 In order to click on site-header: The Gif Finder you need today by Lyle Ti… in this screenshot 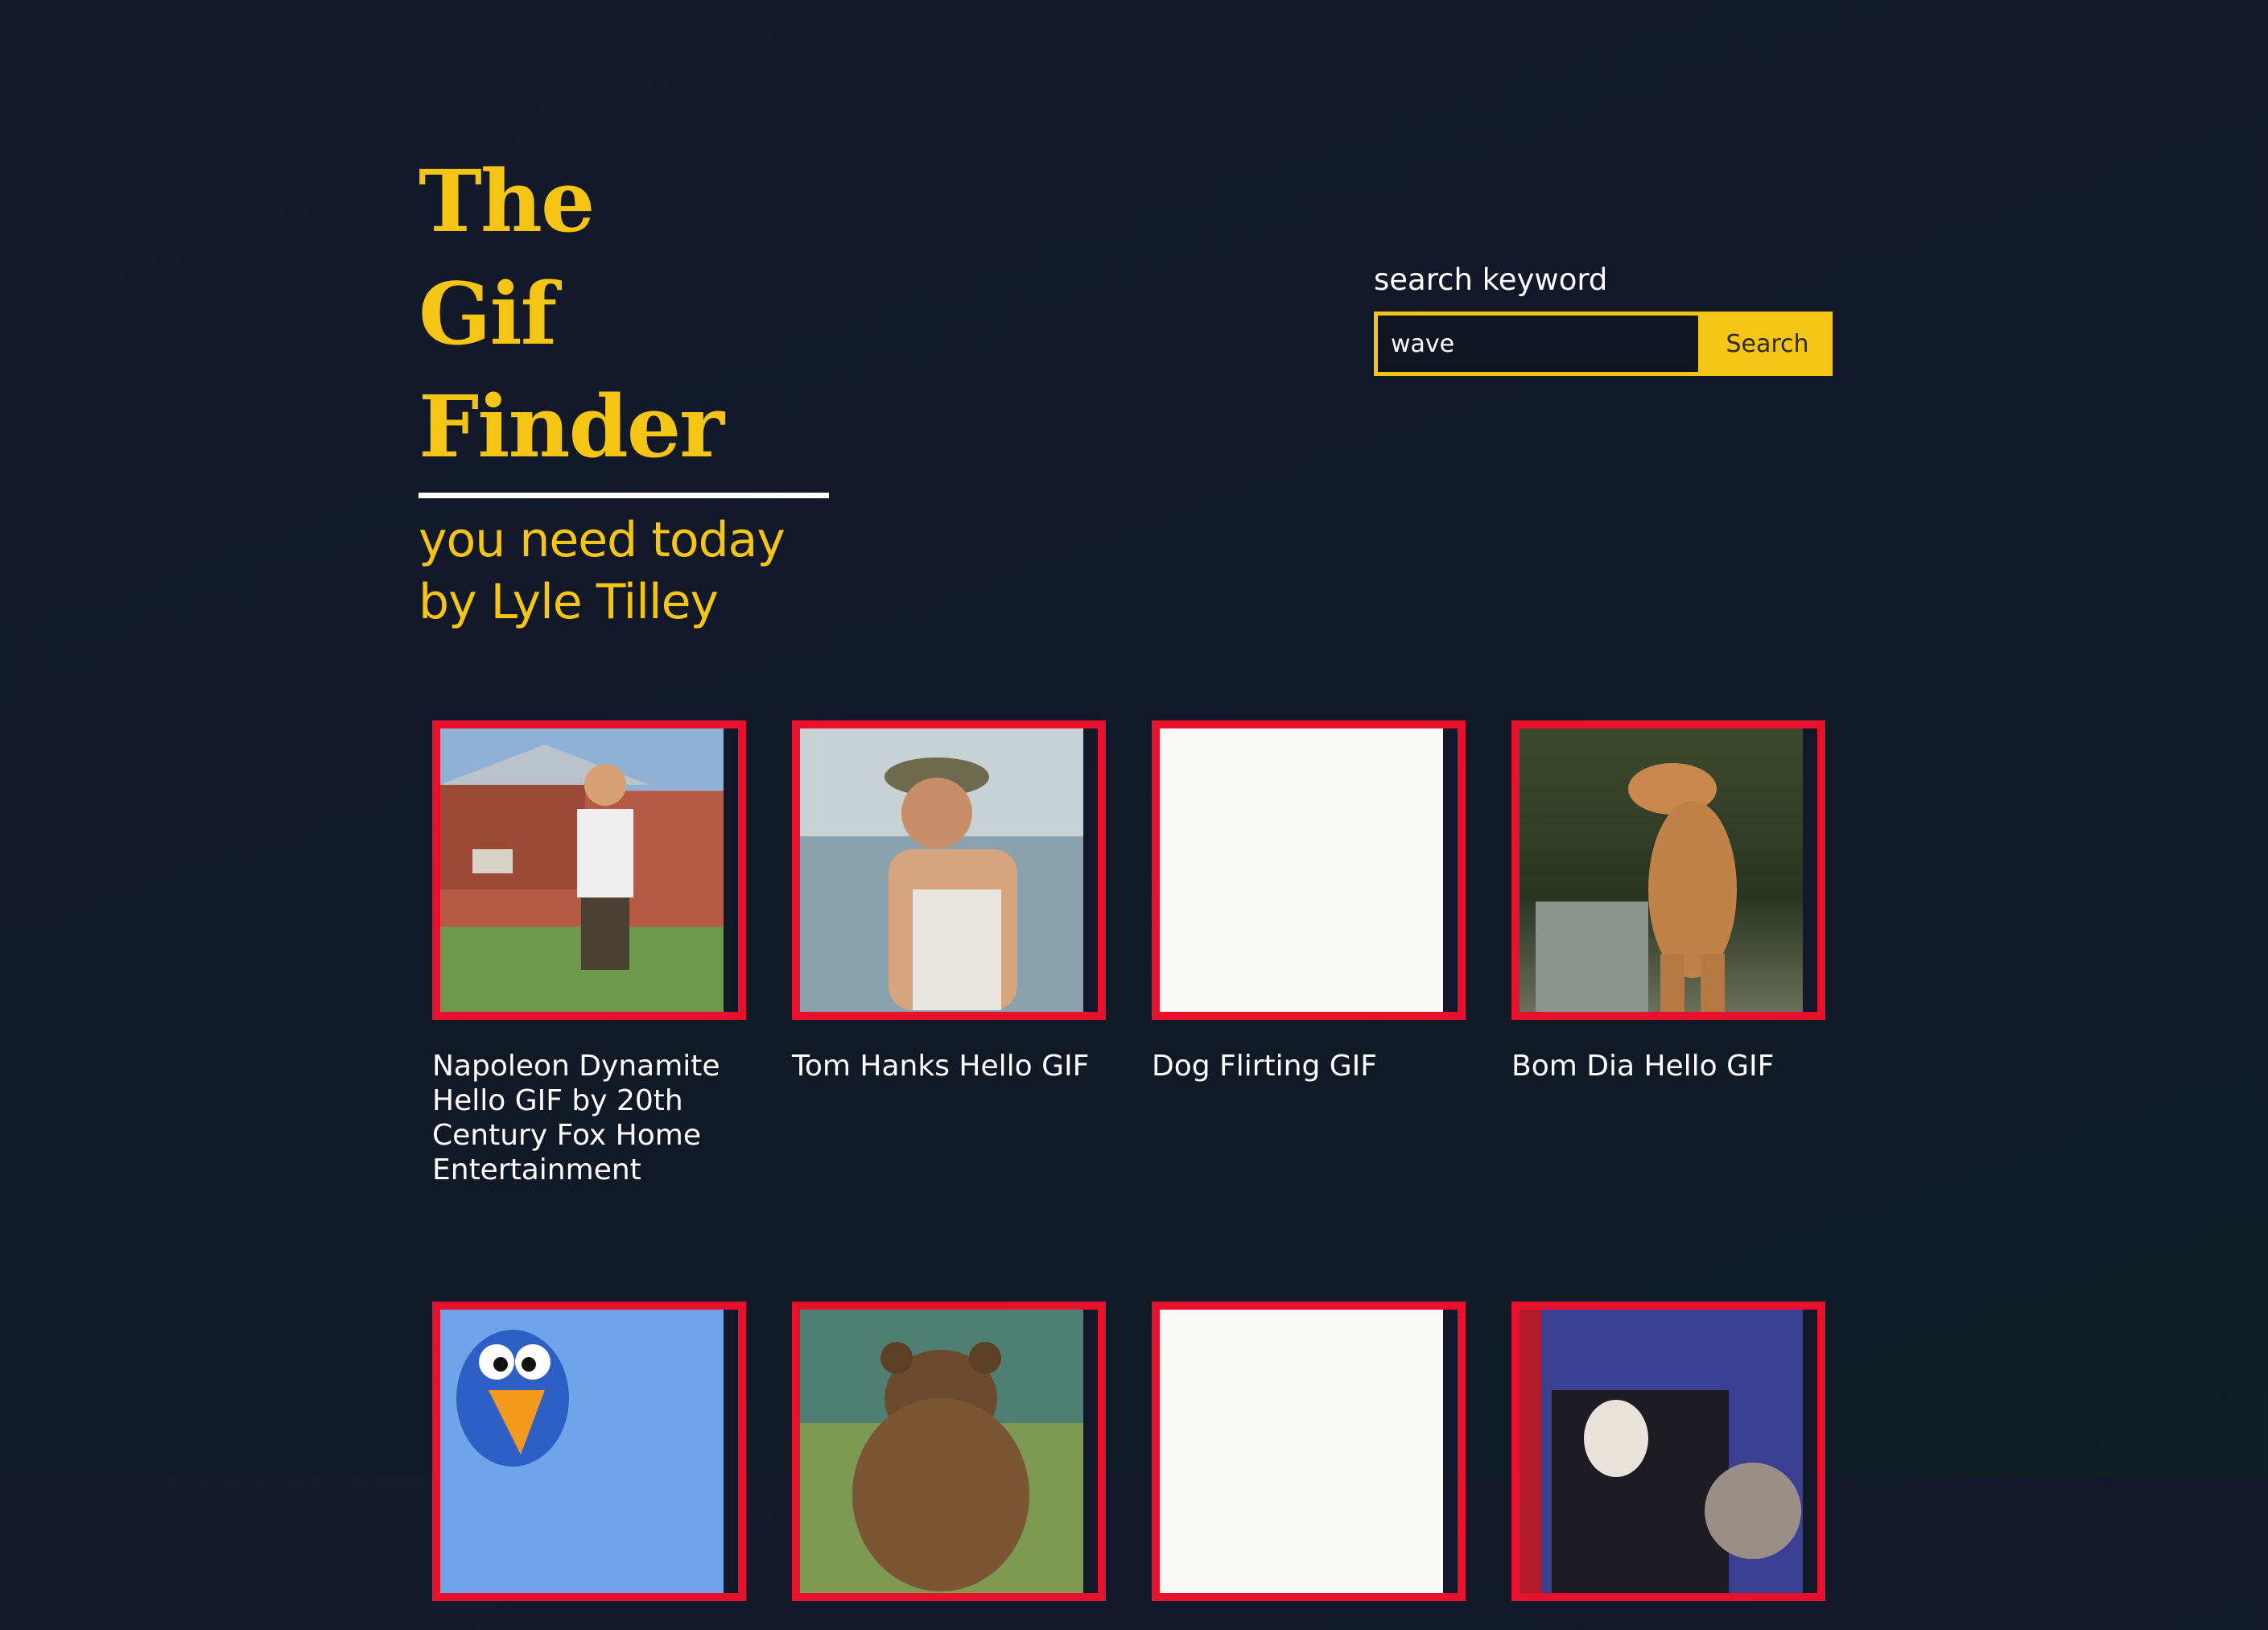, I will do `click(624, 389)`.